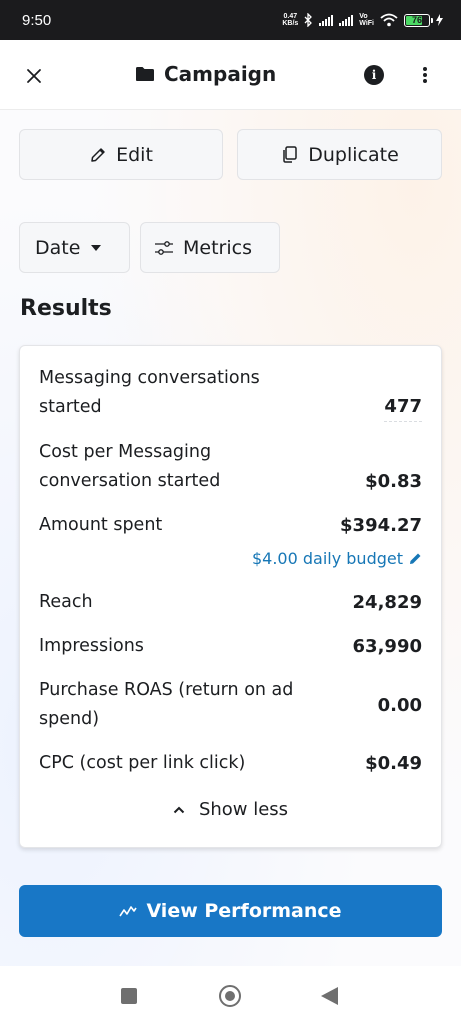 The image size is (461, 1024). I want to click on result-row: Amount spent $394.27, so click(230, 525).